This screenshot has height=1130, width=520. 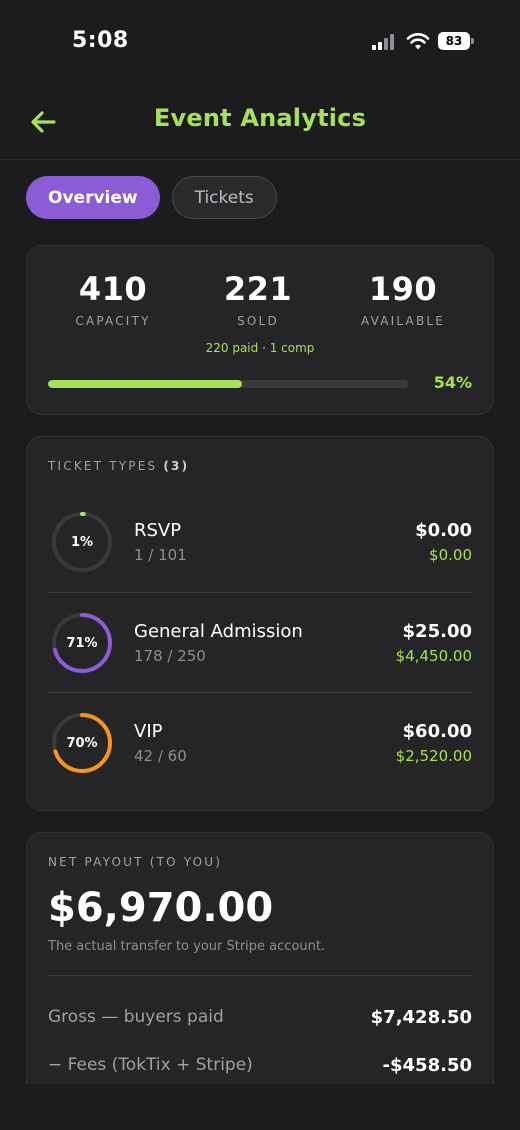 What do you see at coordinates (260, 348) in the screenshot?
I see `paid-comp-breakdown: 220 paid · 1 comp` at bounding box center [260, 348].